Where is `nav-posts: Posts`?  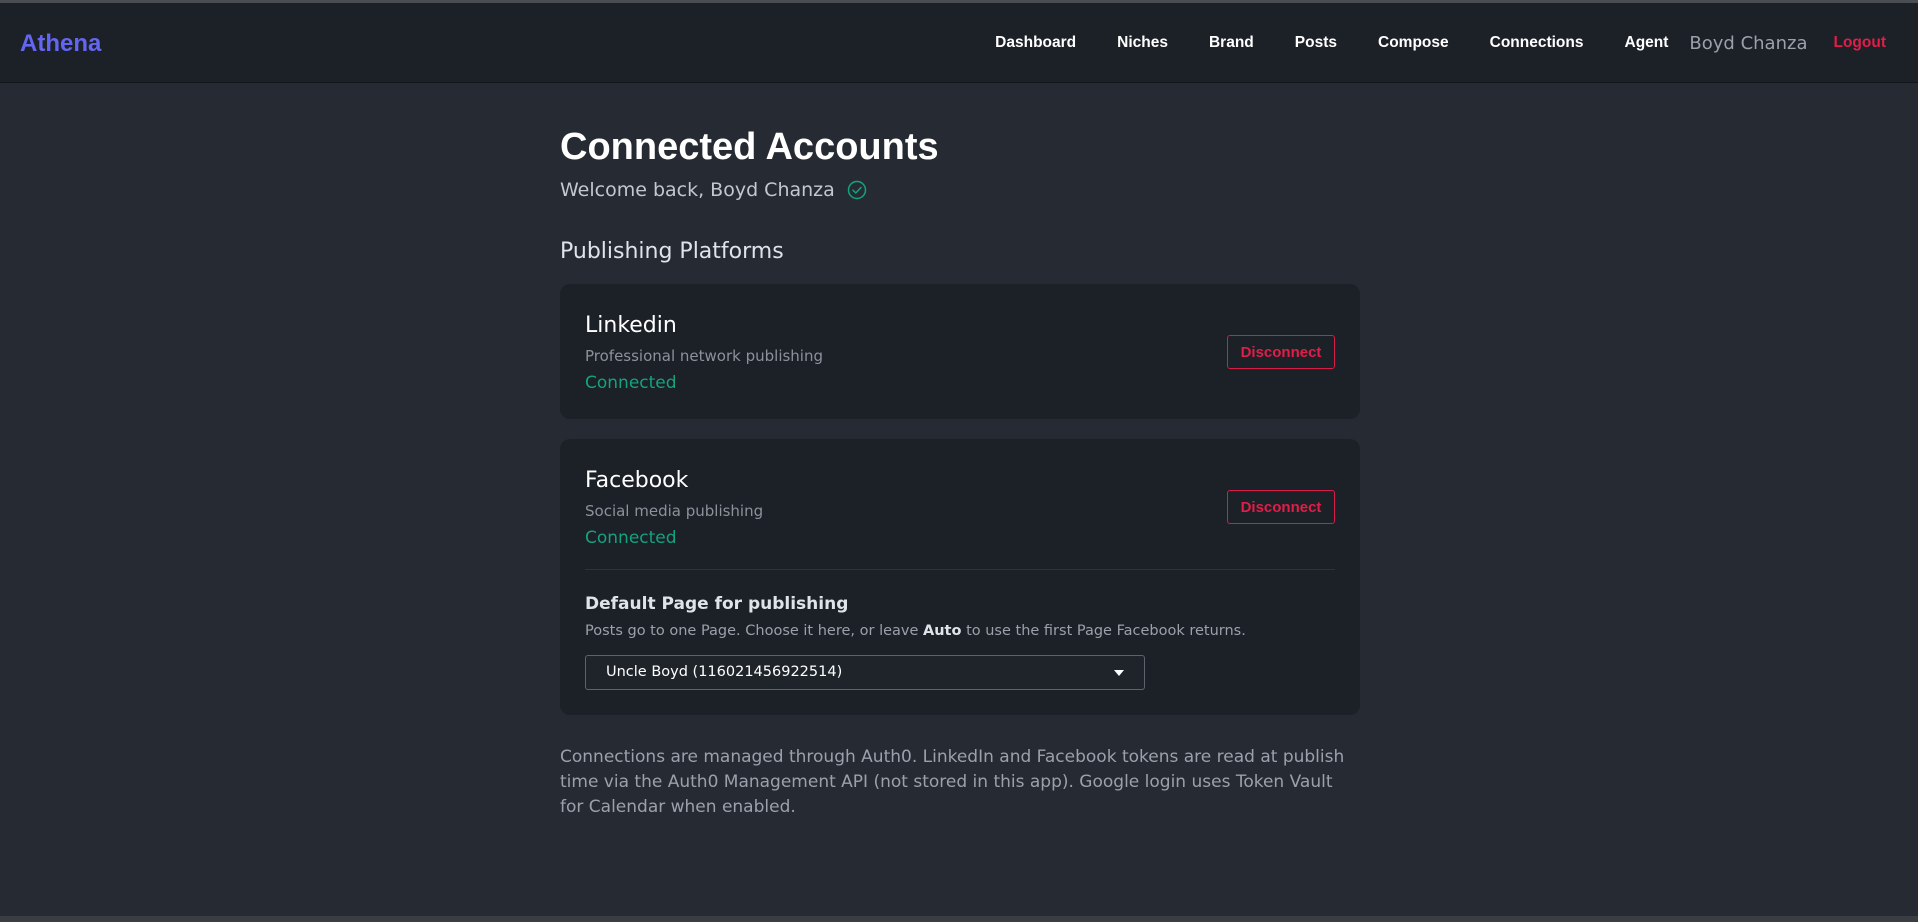
nav-posts: Posts is located at coordinates (1316, 43).